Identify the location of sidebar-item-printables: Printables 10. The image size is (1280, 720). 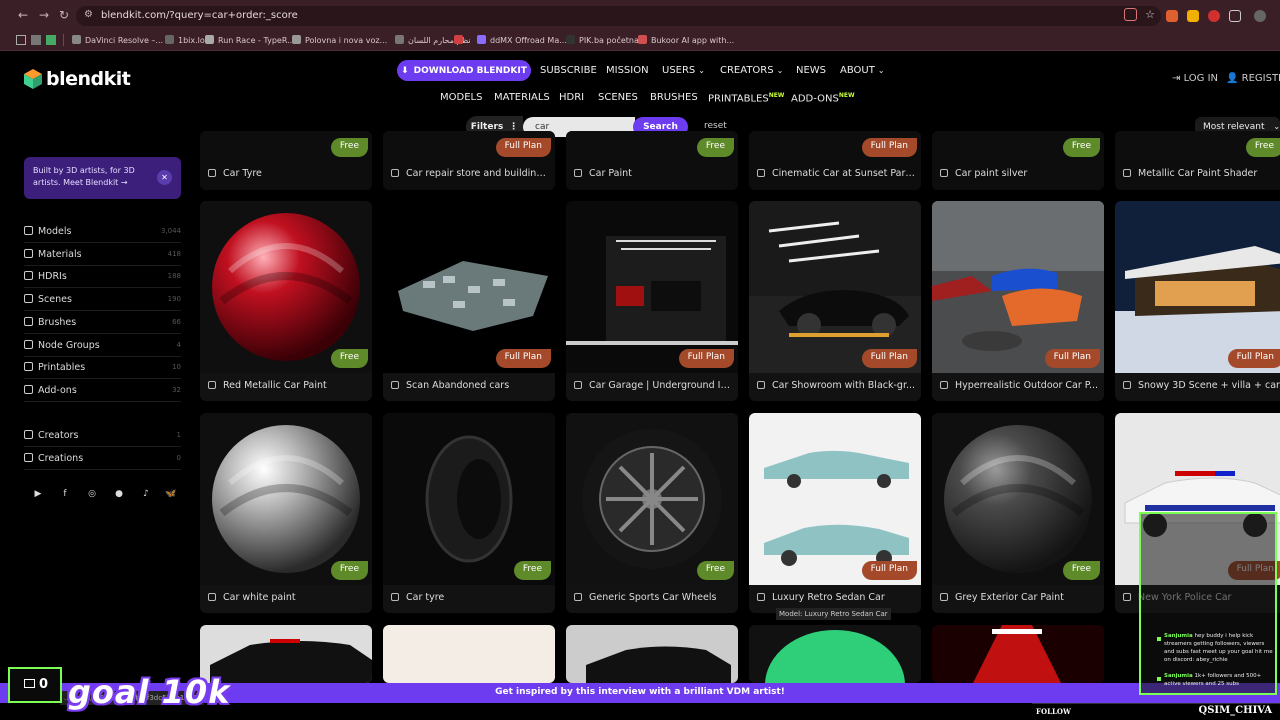
(102, 371).